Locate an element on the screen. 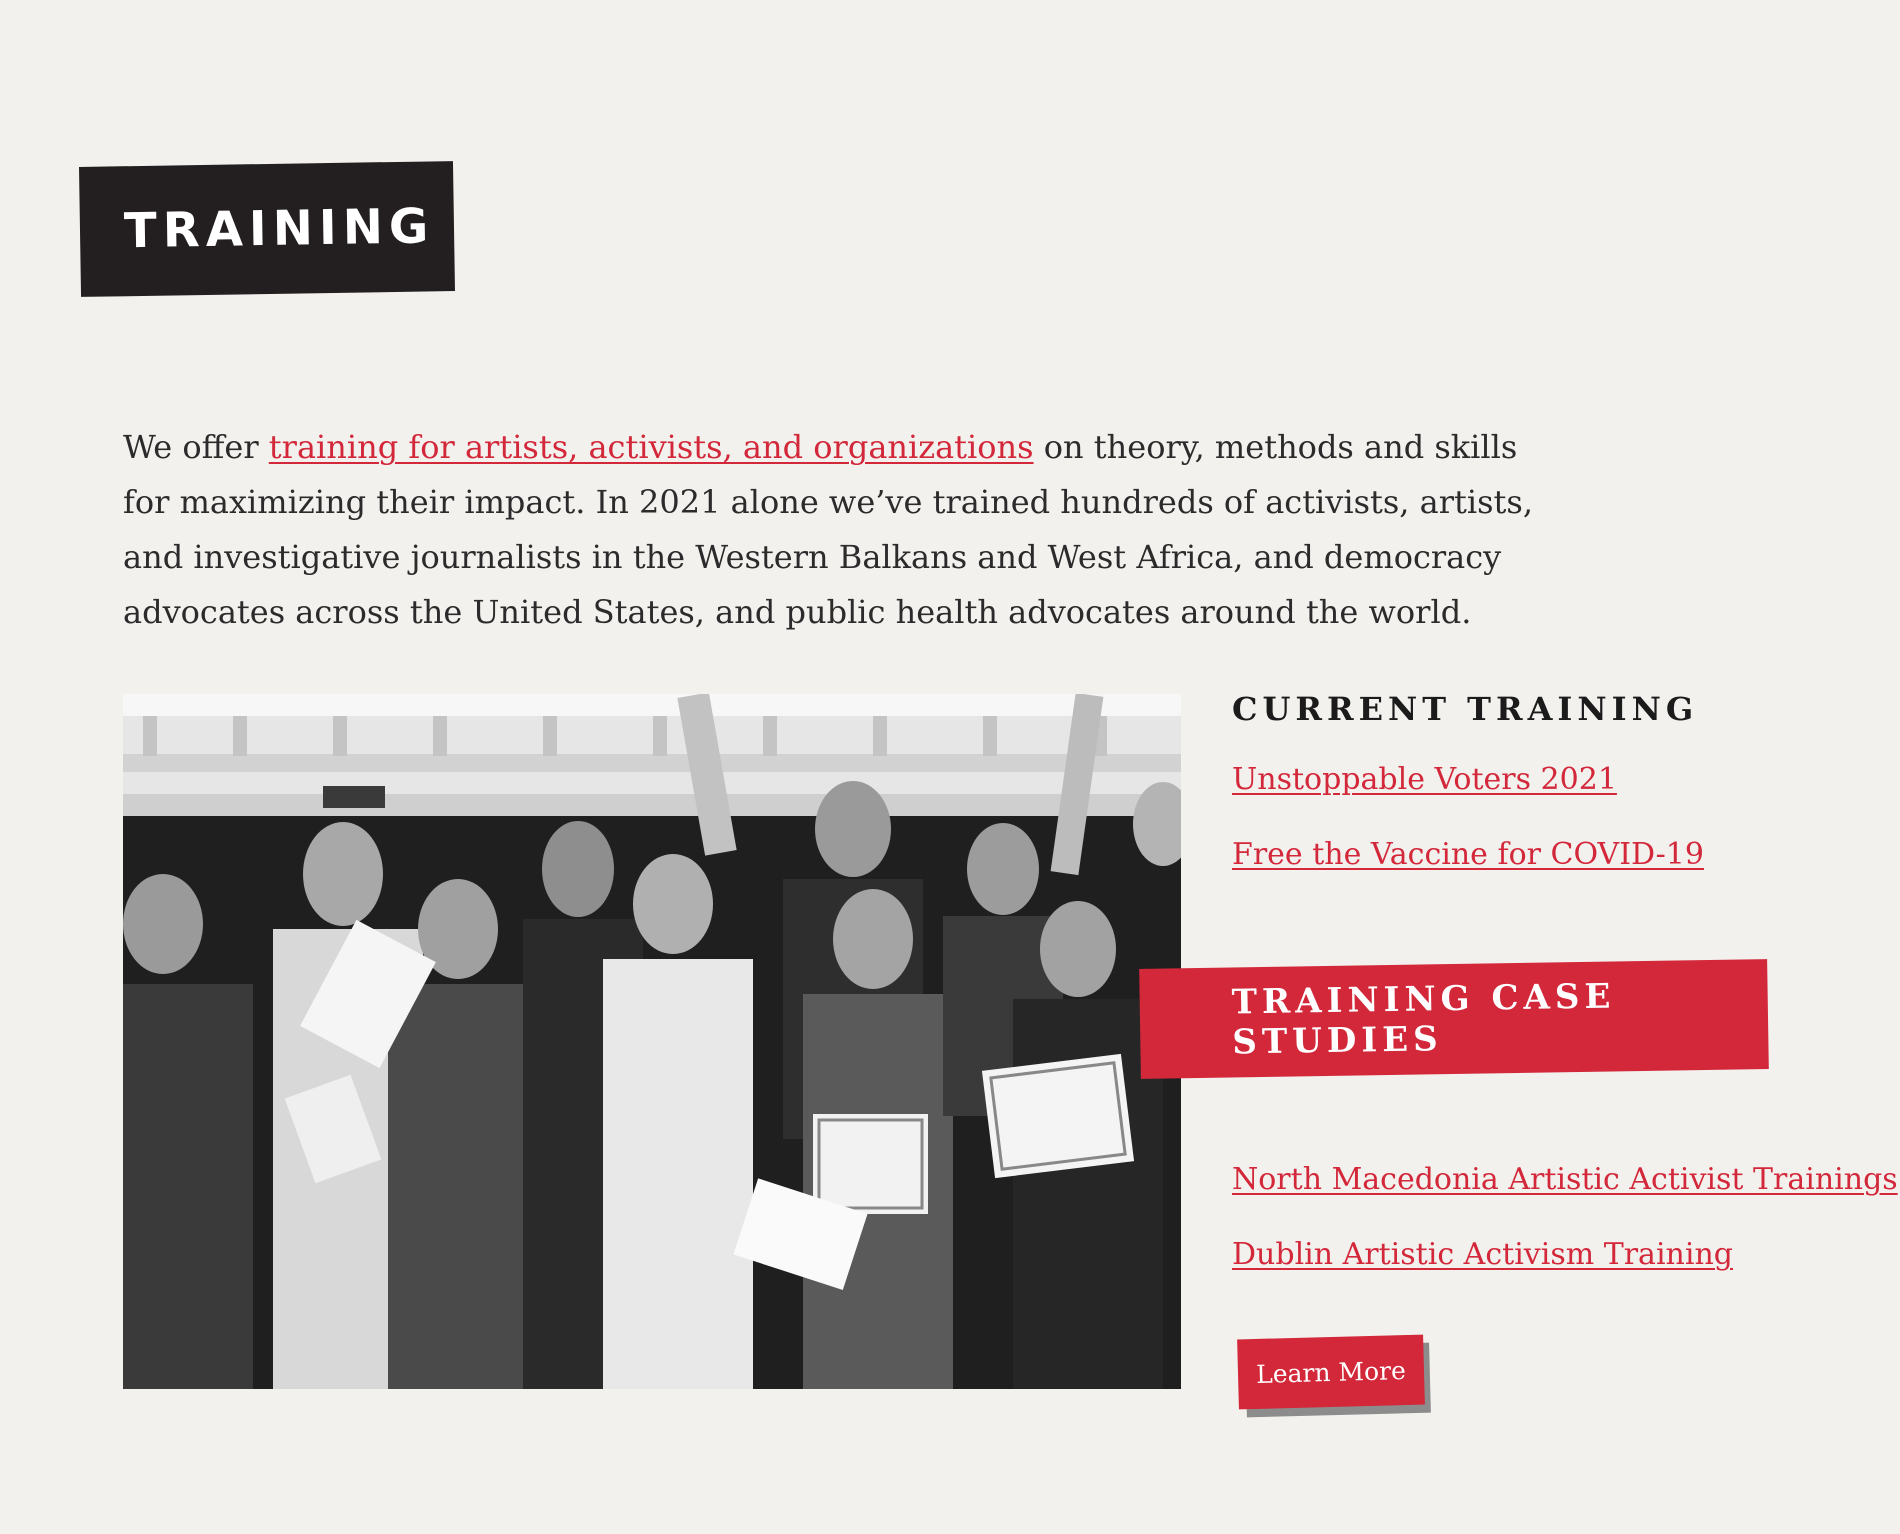  section-title: TRAINING is located at coordinates (279, 229).